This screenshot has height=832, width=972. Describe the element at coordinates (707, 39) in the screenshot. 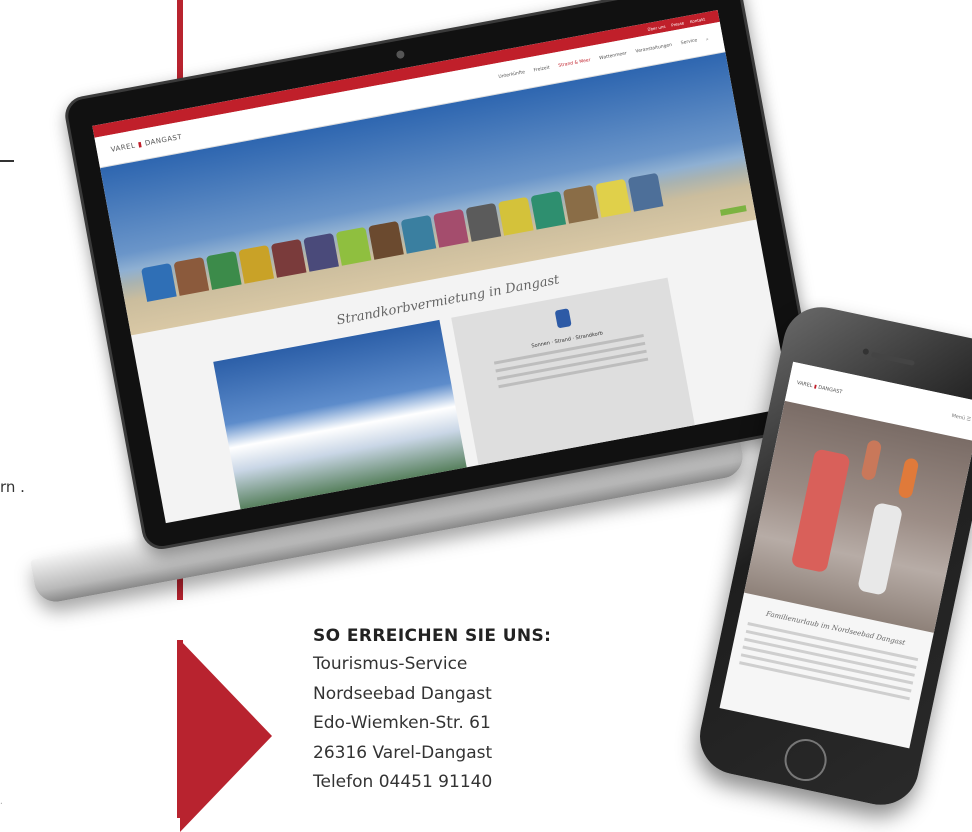

I see `search-icon: ⌕` at that location.